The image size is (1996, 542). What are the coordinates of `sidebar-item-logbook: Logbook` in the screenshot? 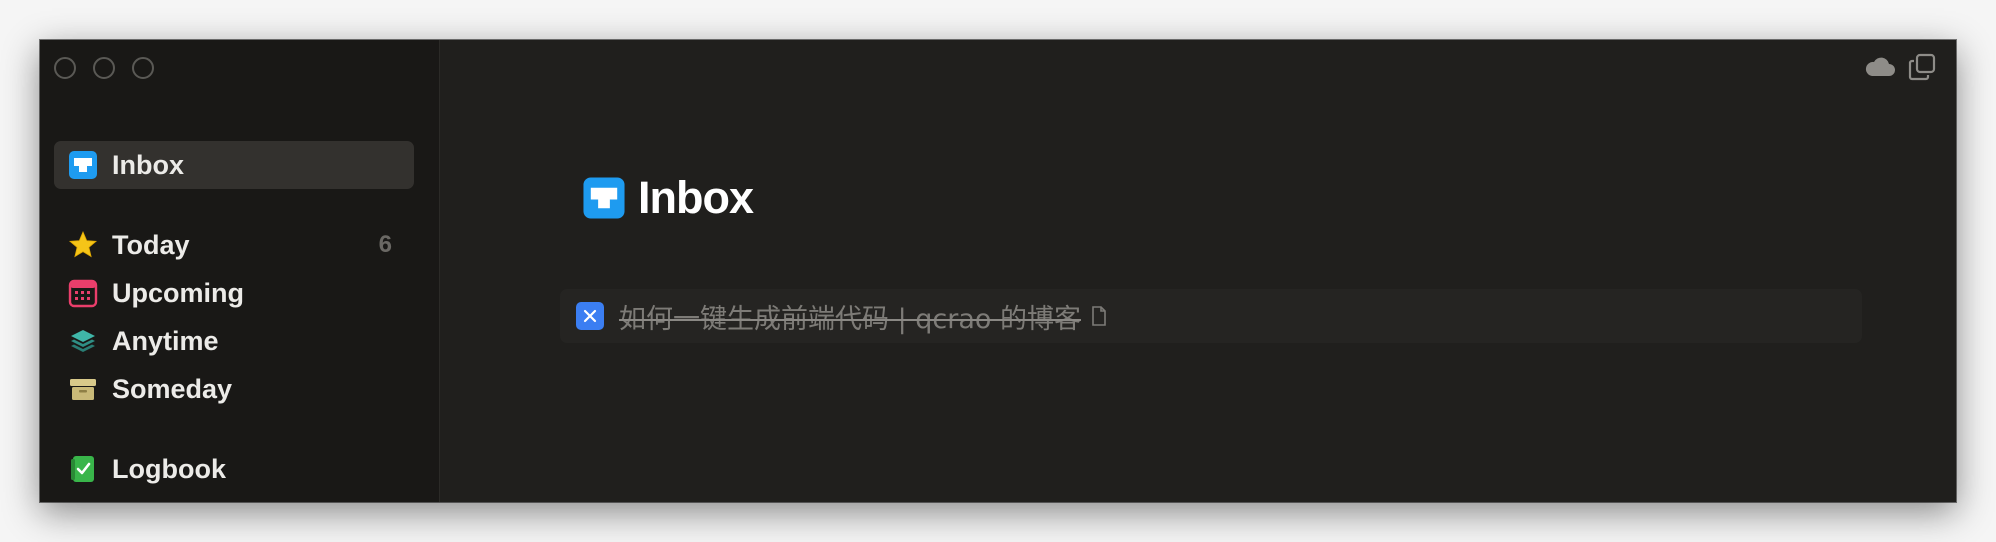 It's located at (234, 469).